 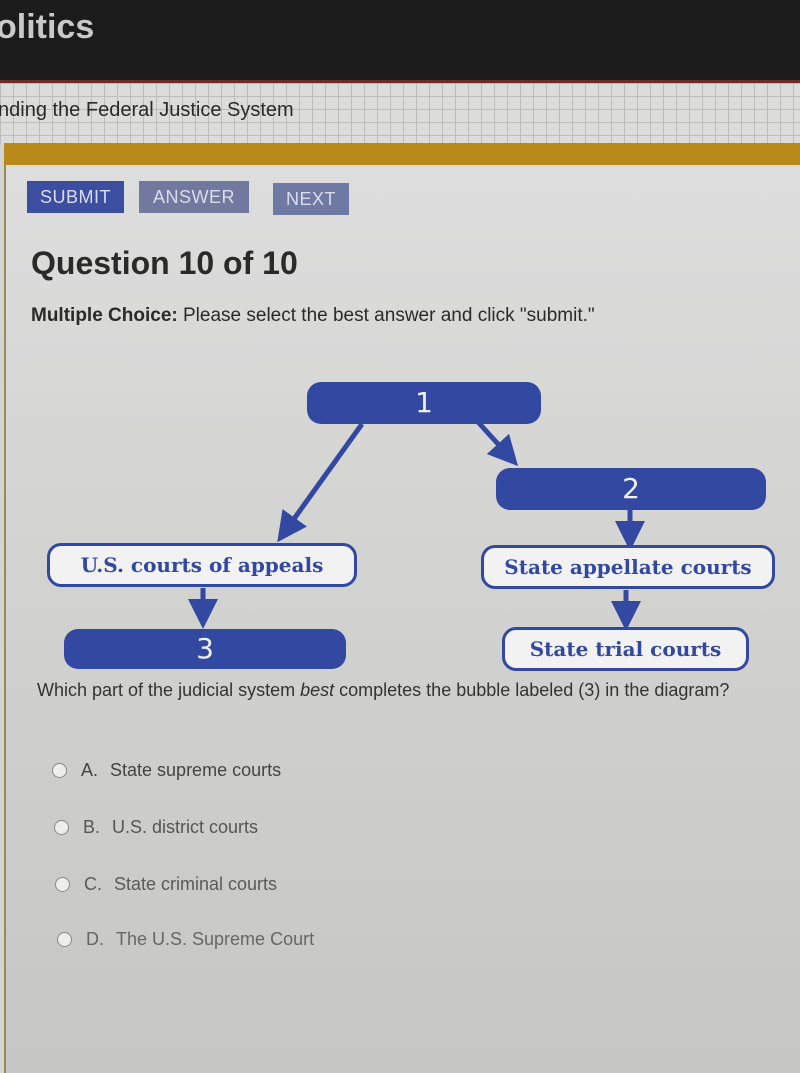 What do you see at coordinates (317, 690) in the screenshot?
I see `prompt-emphasis: best` at bounding box center [317, 690].